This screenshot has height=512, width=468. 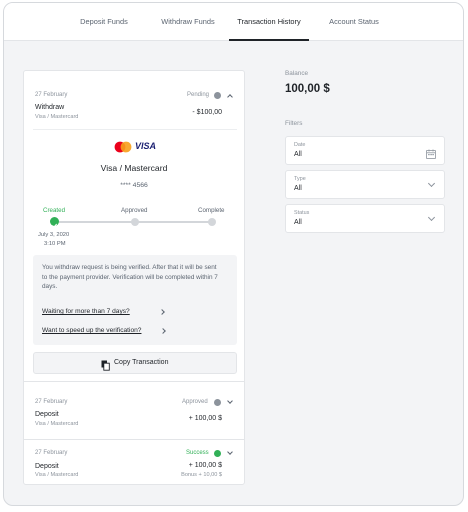 What do you see at coordinates (198, 95) in the screenshot?
I see `status-pending: Pending` at bounding box center [198, 95].